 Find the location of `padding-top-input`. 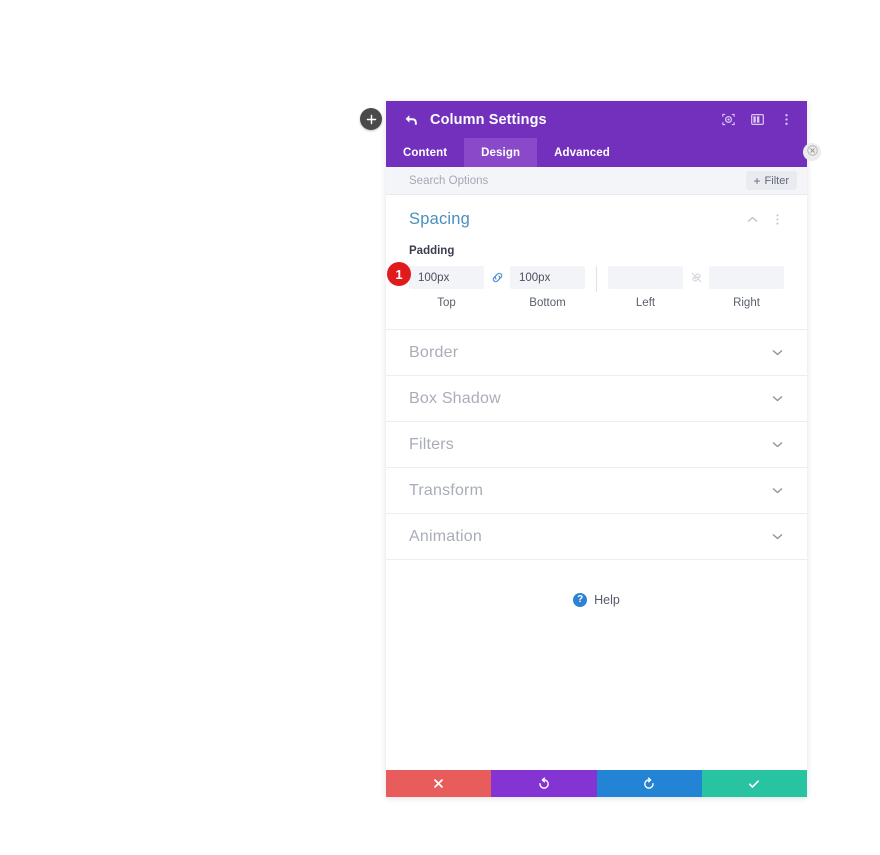

padding-top-input is located at coordinates (446, 277).